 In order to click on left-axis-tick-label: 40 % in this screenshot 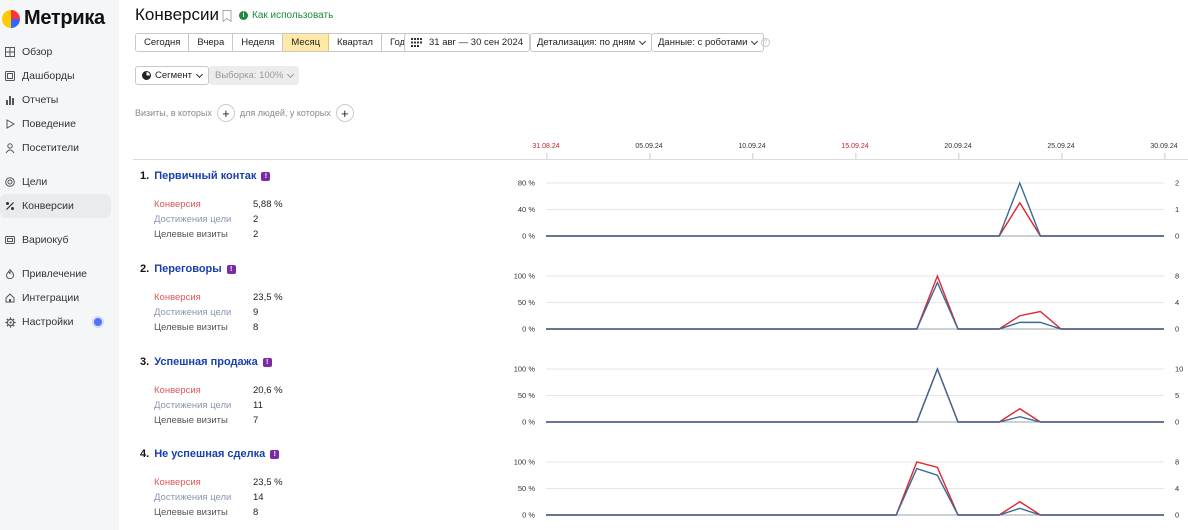, I will do `click(526, 209)`.